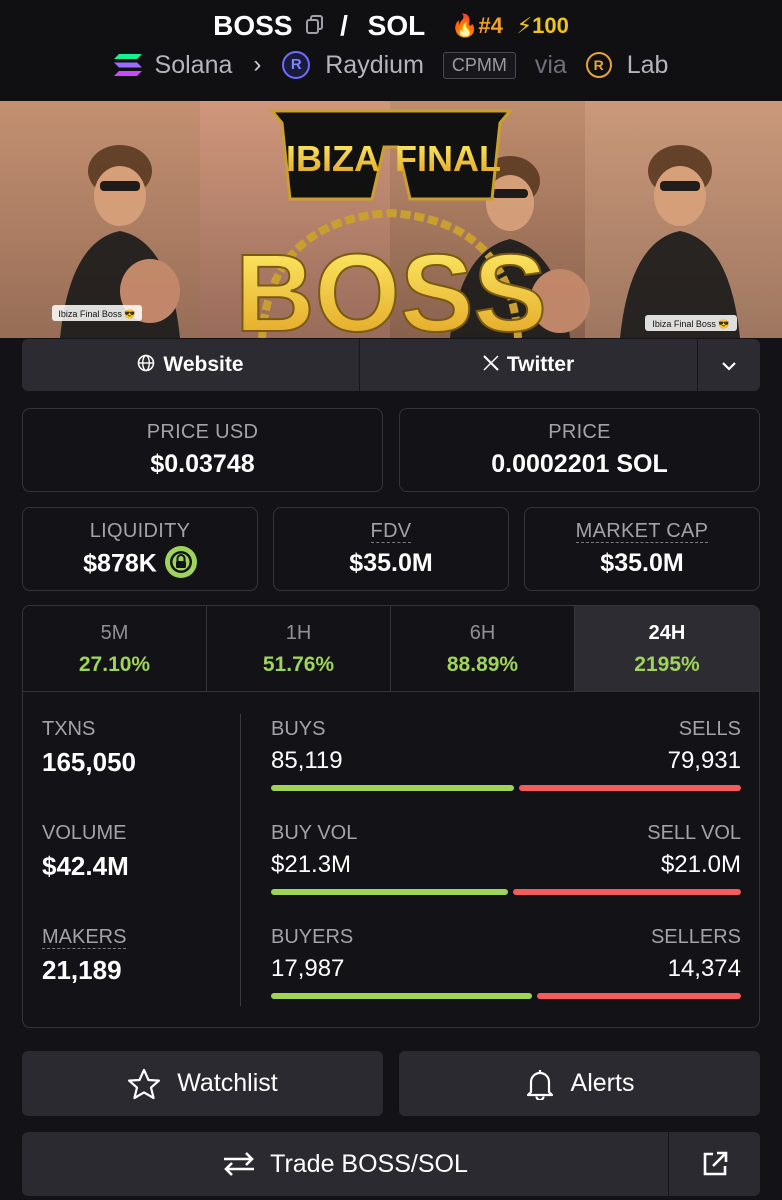 This screenshot has height=1200, width=782. Describe the element at coordinates (333, 158) in the screenshot. I see `banner-ibiza: IBIZA` at that location.